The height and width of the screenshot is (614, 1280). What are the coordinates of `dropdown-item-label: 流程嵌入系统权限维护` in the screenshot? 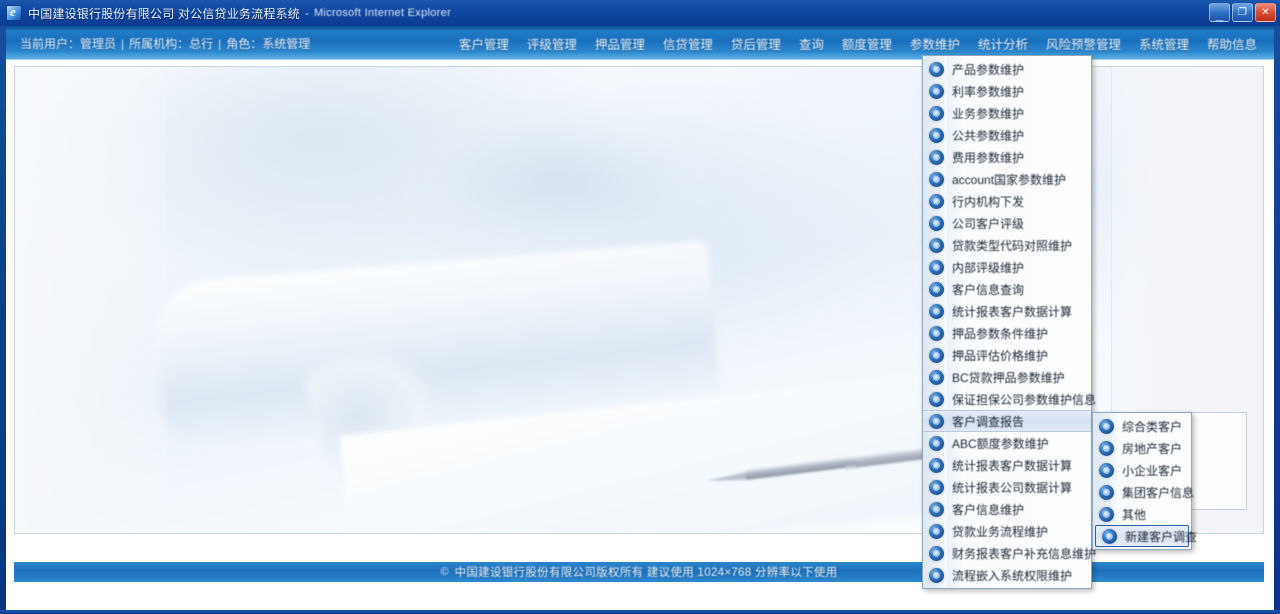 It's located at (1012, 575).